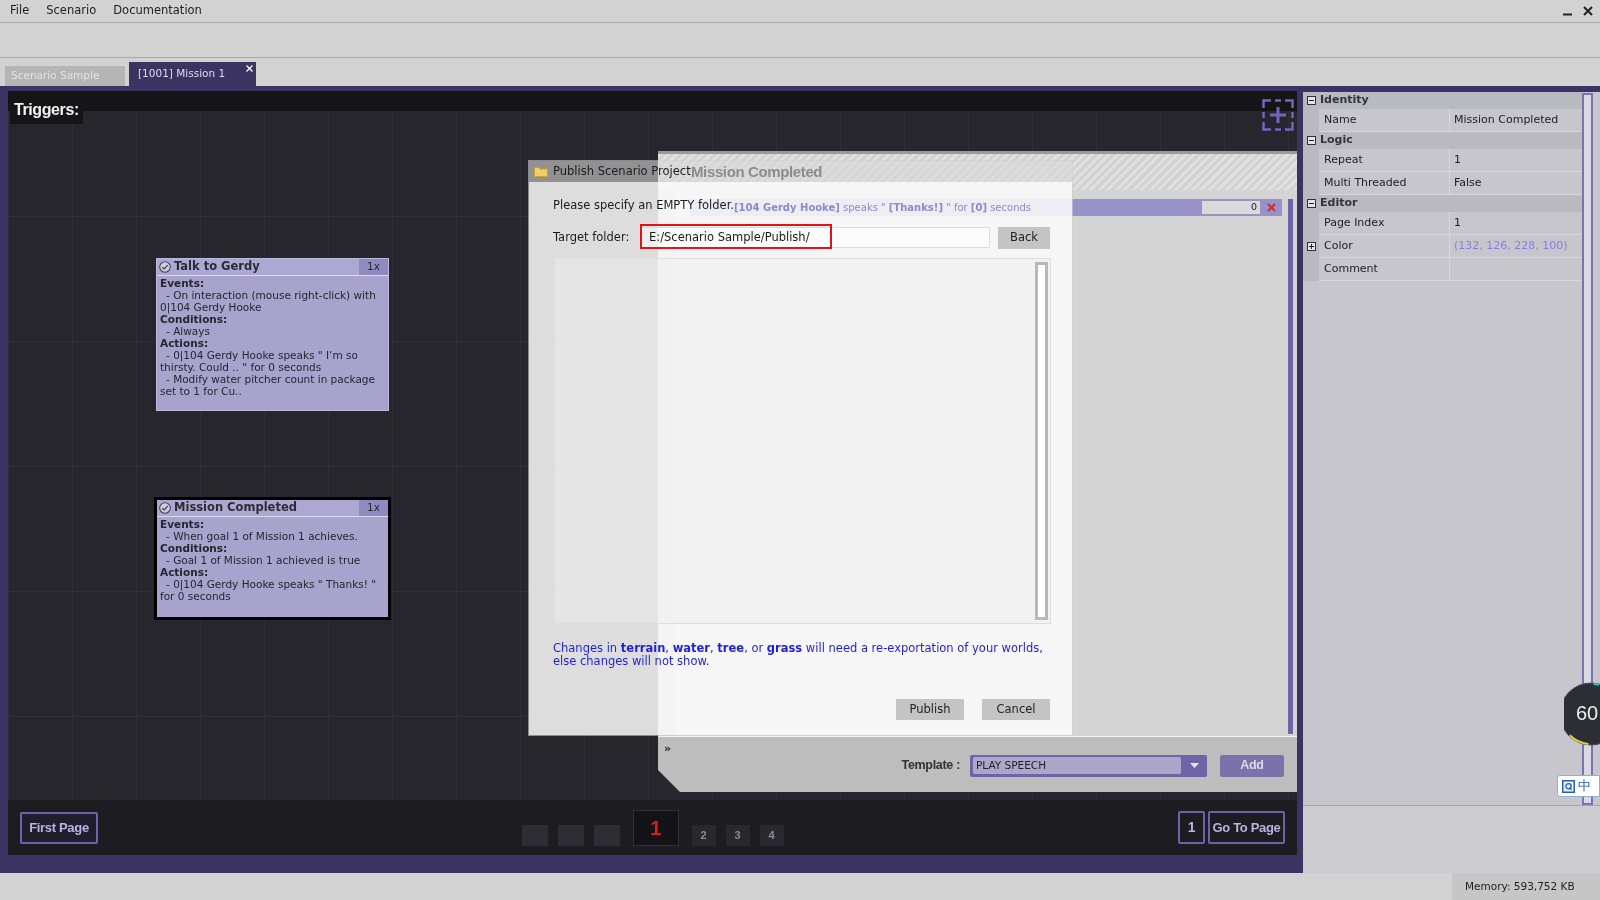 The image size is (1600, 900). What do you see at coordinates (269, 590) in the screenshot?
I see `trigger-line: - 0|104 Gerdy Hooke speaks " Thanks! " for 0 seconds` at bounding box center [269, 590].